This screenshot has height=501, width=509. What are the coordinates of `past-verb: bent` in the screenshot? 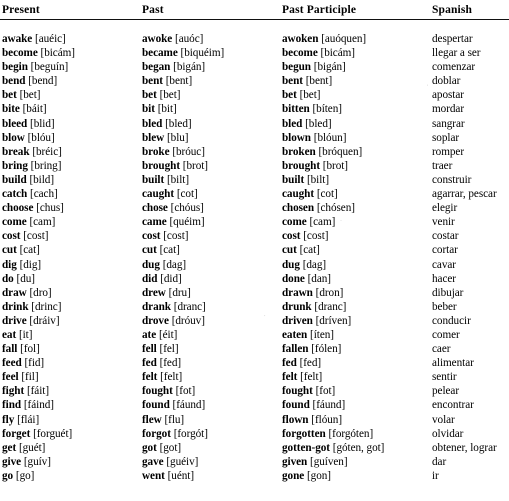 It's located at (152, 81).